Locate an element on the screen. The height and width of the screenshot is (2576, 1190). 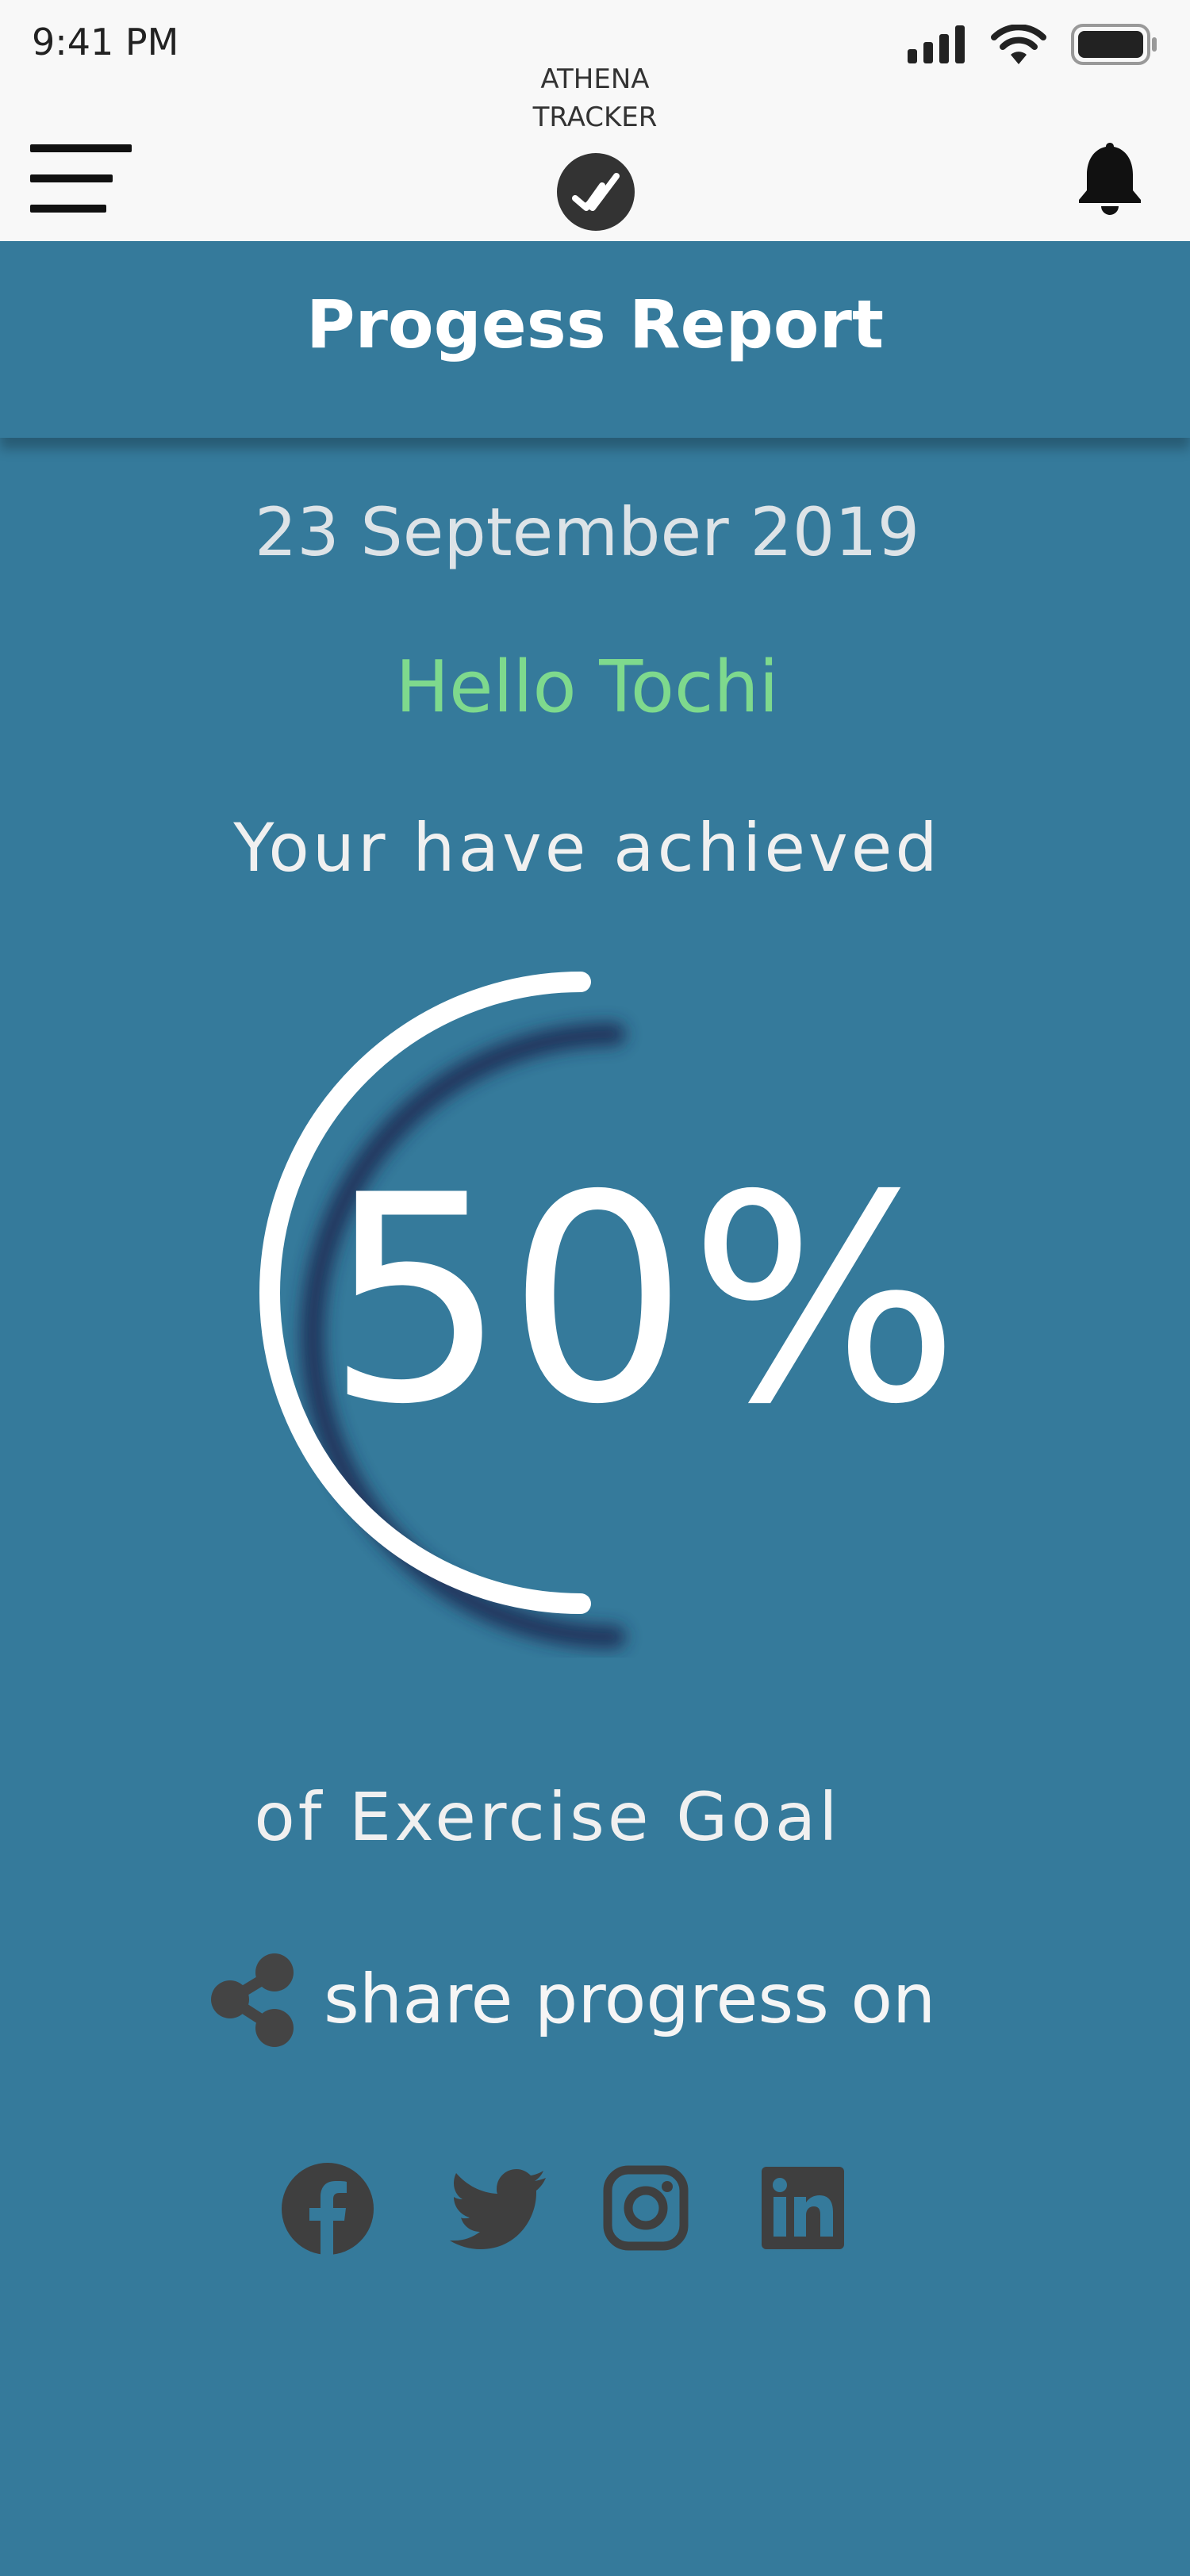
app-brand: ATHENA TRACKER is located at coordinates (595, 98).